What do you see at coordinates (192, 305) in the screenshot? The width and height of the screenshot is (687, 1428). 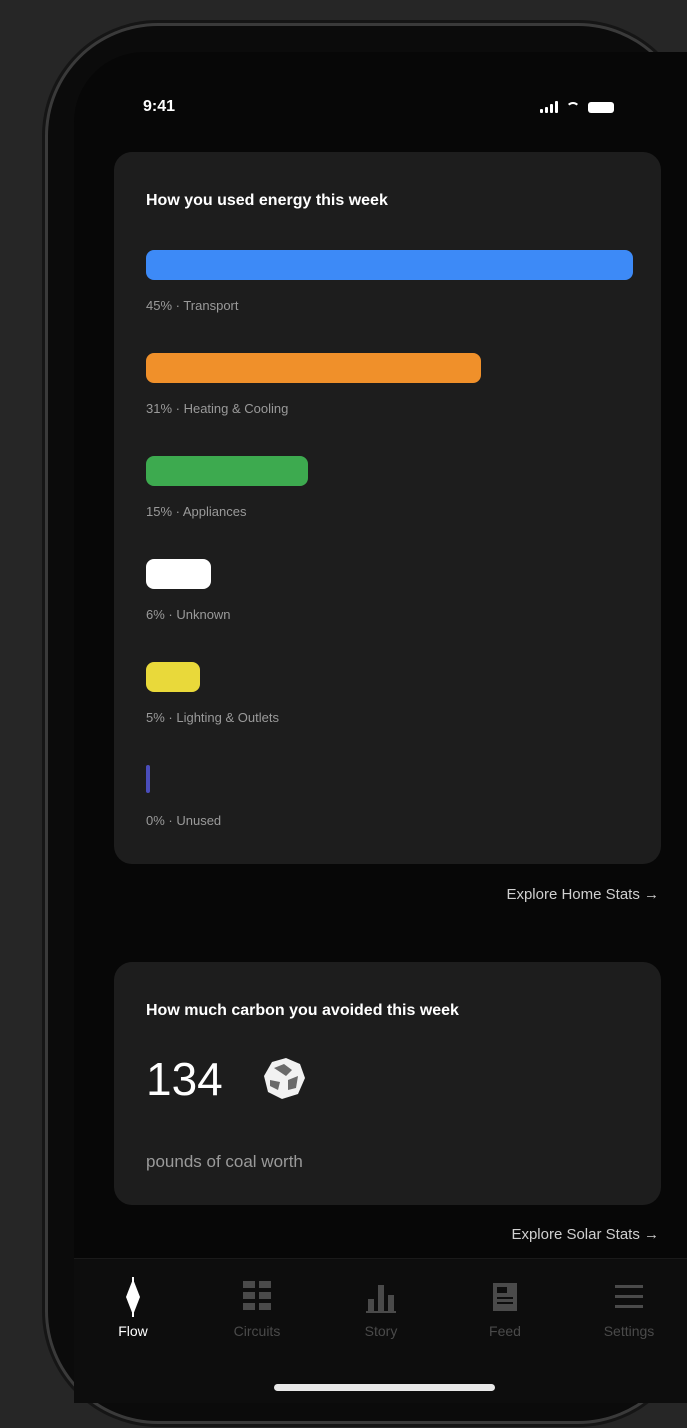 I see `energy-bar-label: 45% · Transport` at bounding box center [192, 305].